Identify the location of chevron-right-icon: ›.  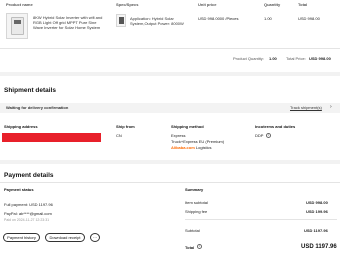
(331, 107).